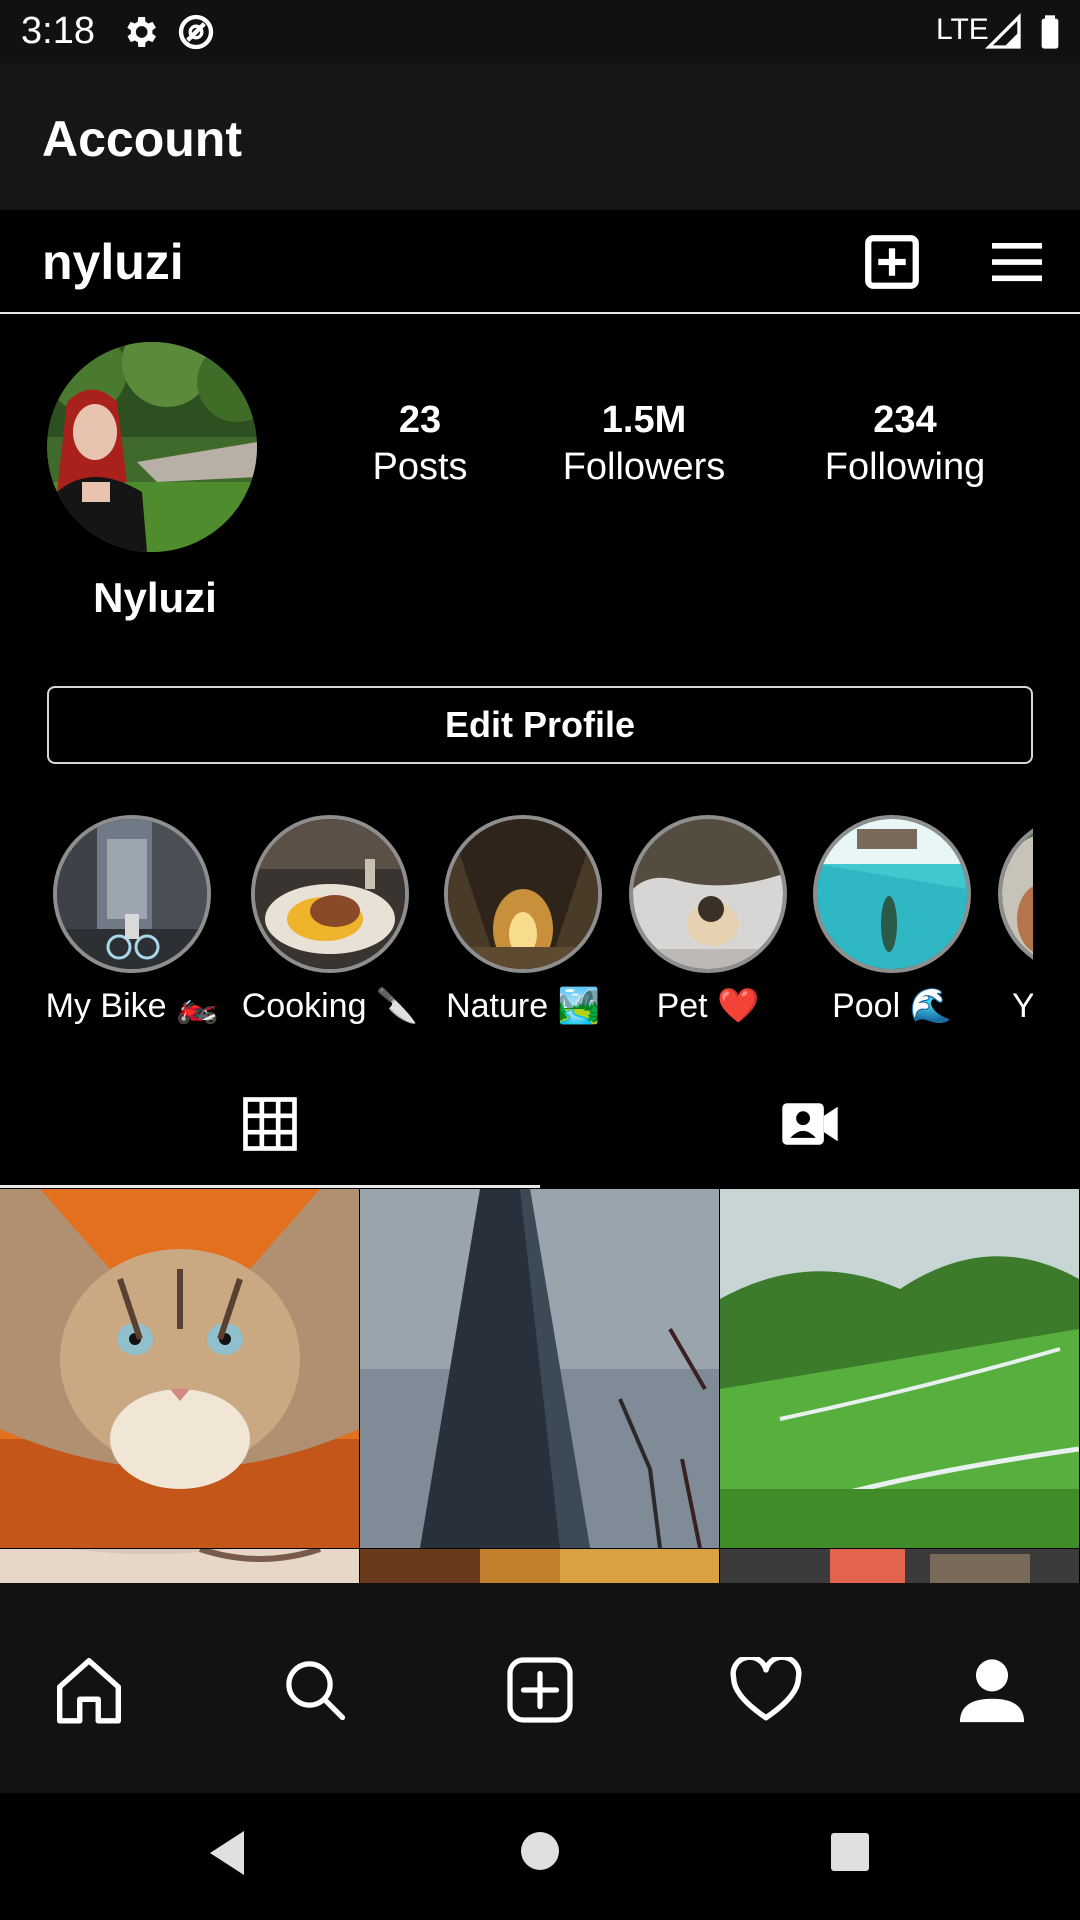  Describe the element at coordinates (1022, 1006) in the screenshot. I see `highlight-label: Y` at that location.